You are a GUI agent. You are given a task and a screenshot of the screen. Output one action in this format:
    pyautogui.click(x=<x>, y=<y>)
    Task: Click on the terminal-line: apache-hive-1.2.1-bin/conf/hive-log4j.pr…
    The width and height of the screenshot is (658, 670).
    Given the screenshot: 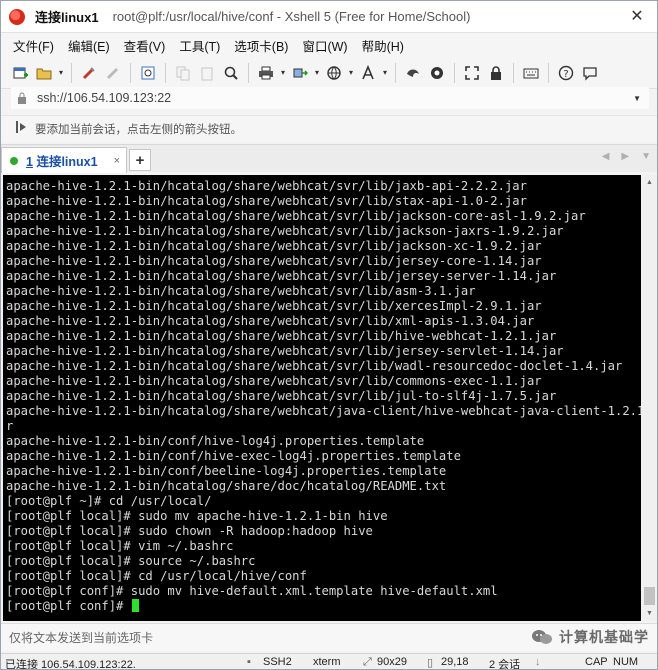 What is the action you would take?
    pyautogui.click(x=215, y=441)
    